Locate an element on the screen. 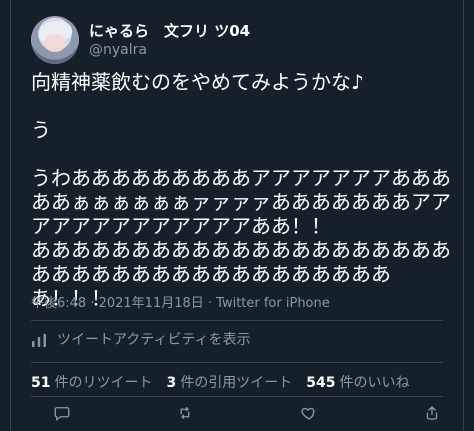  like-count: 545 件のいいね is located at coordinates (357, 383).